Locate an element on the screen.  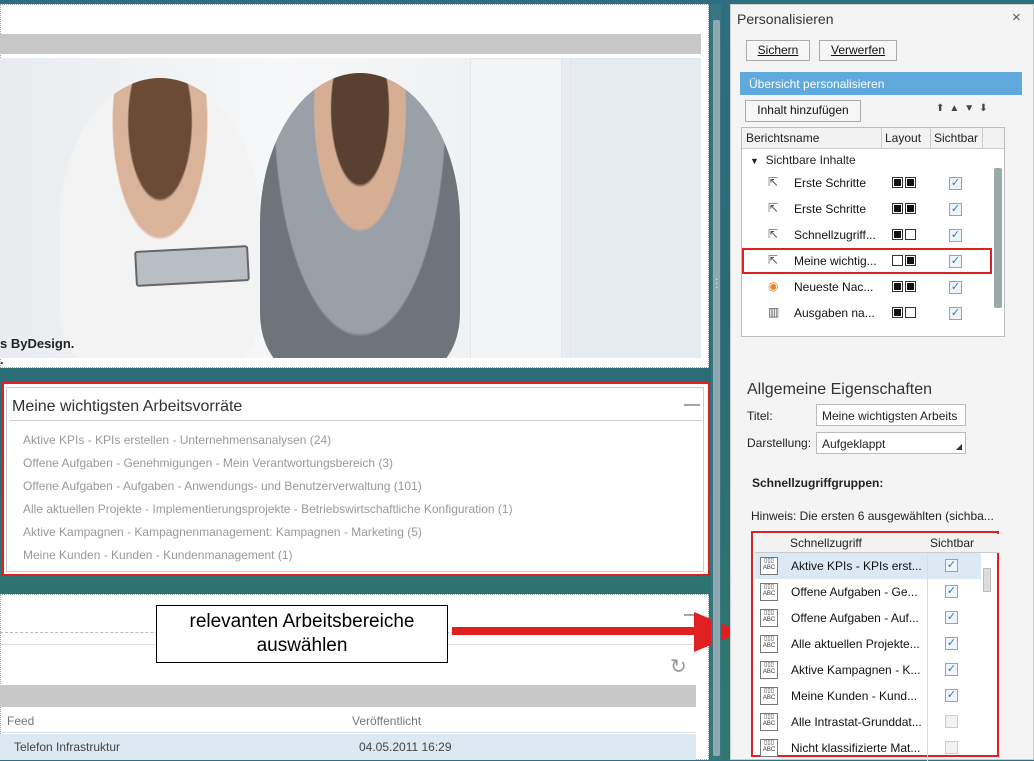
move-down-icon: ▼ is located at coordinates (971, 108).